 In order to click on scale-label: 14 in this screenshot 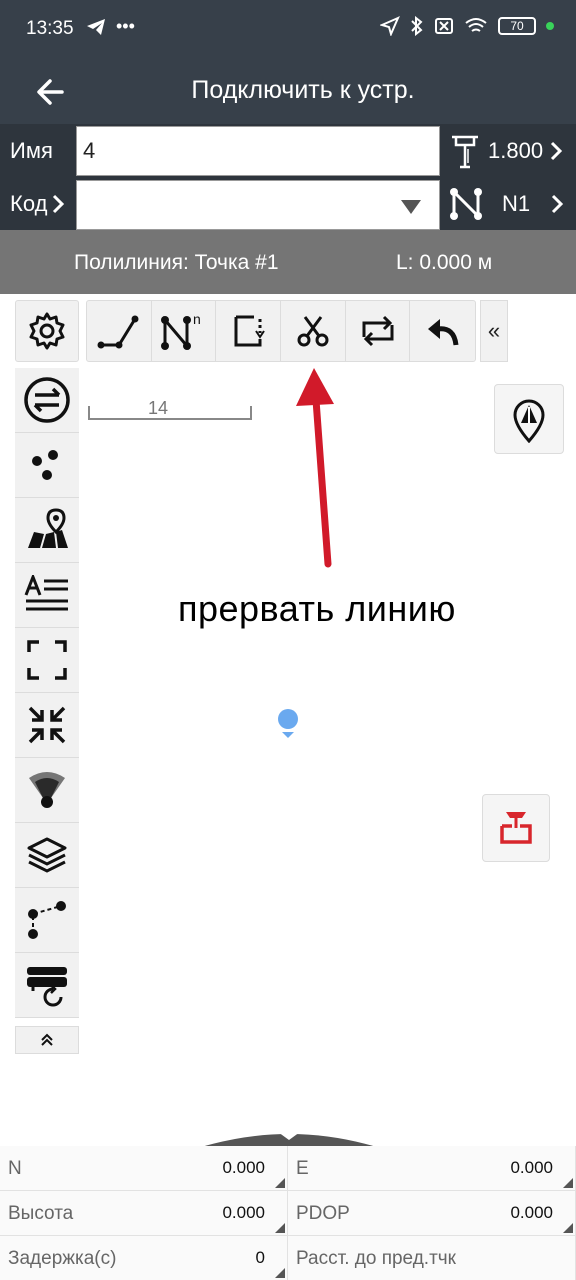, I will do `click(158, 408)`.